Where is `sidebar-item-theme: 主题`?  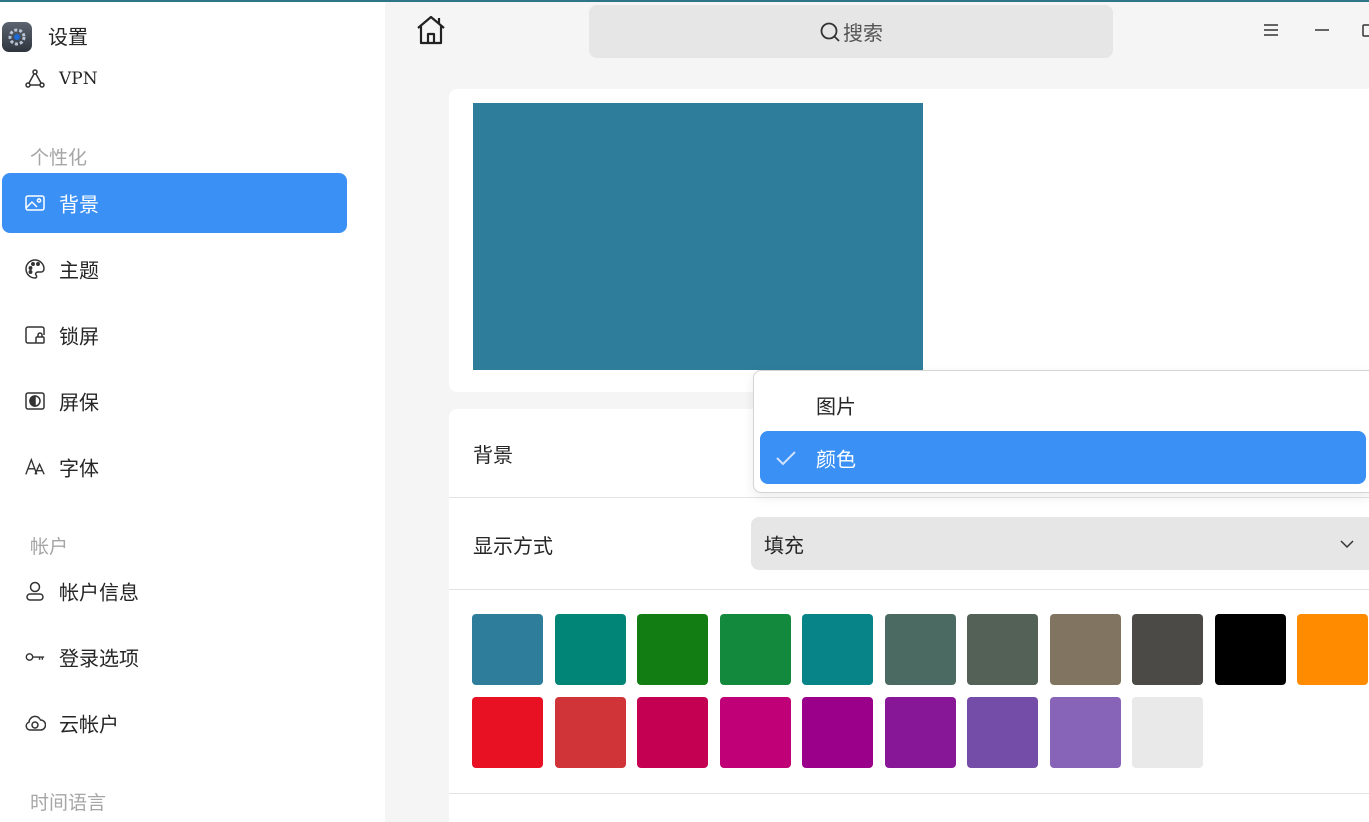 sidebar-item-theme: 主题 is located at coordinates (174, 269).